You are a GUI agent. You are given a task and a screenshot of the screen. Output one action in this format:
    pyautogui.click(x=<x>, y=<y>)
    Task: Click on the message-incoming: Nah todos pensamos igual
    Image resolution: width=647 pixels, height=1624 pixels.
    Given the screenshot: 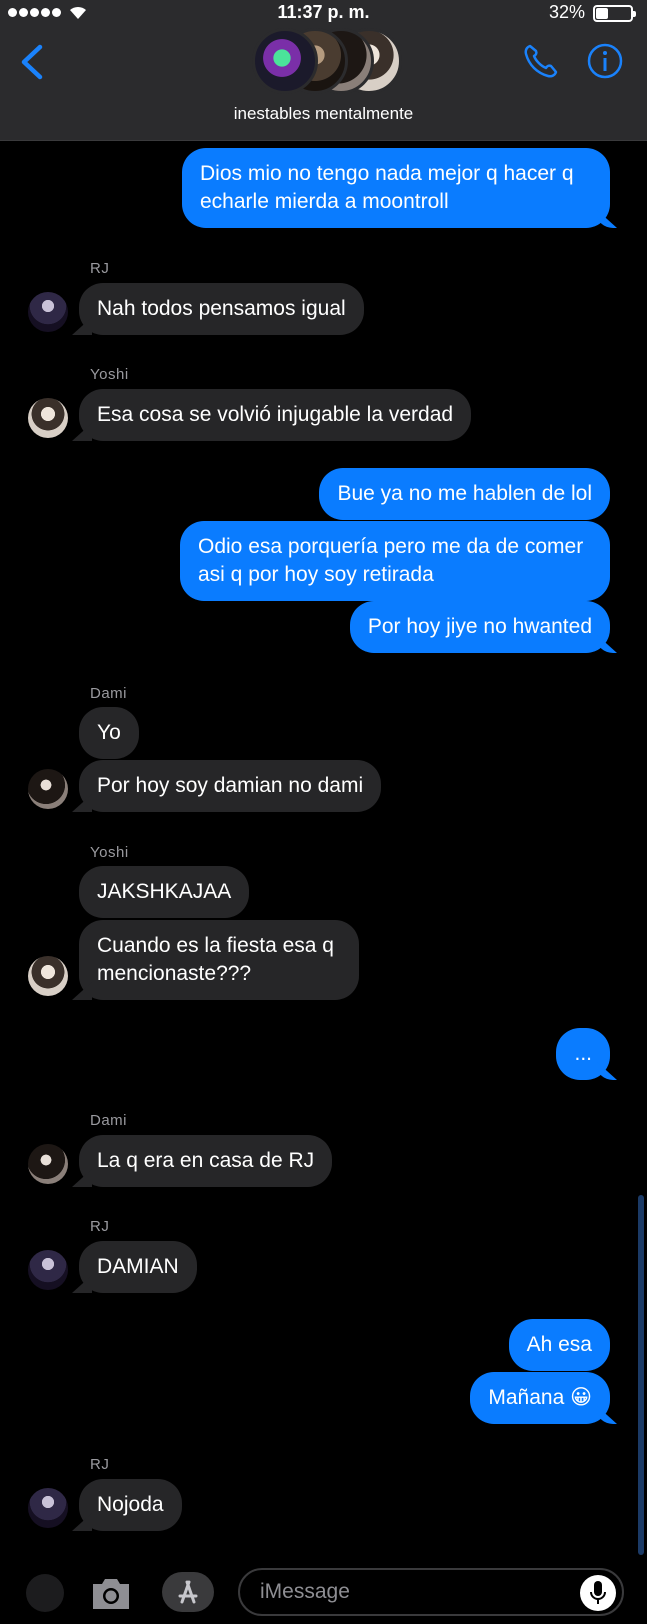 What is the action you would take?
    pyautogui.click(x=221, y=309)
    